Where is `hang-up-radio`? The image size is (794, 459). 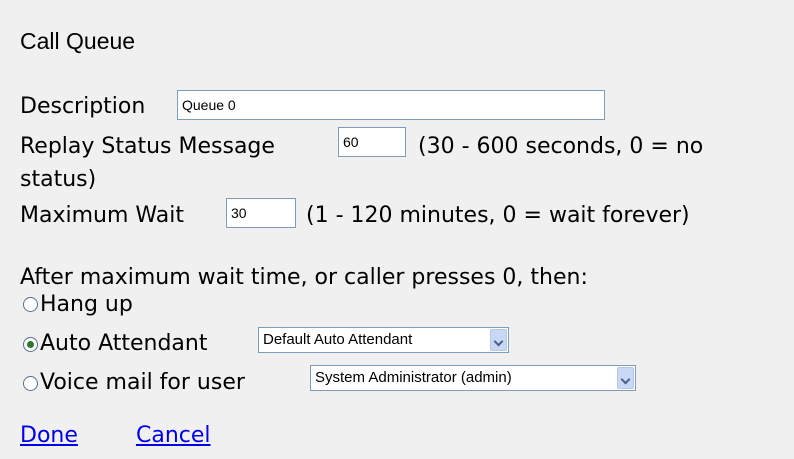
hang-up-radio is located at coordinates (30, 304).